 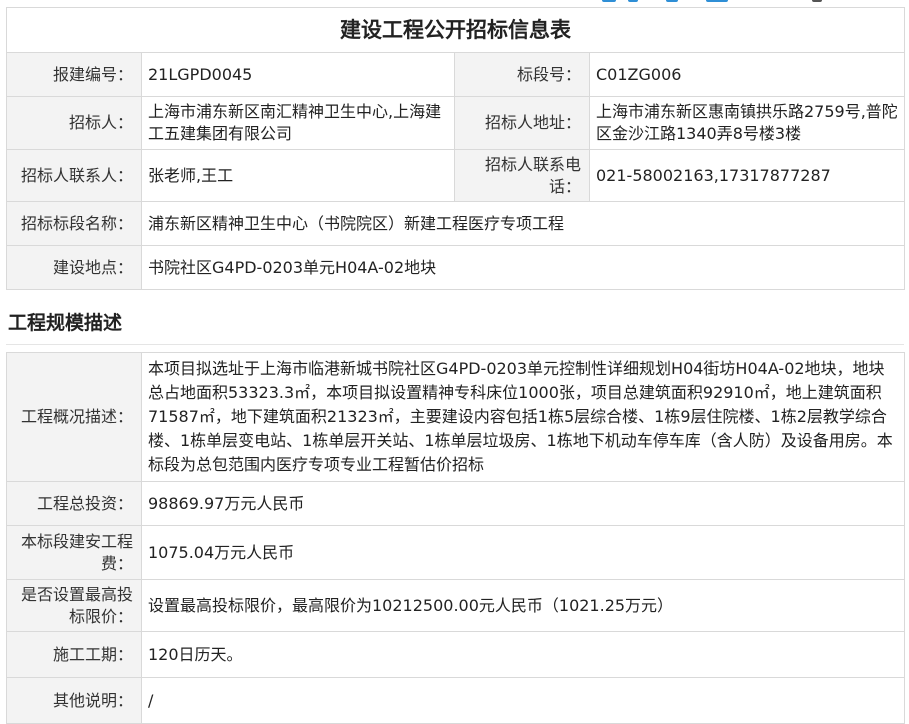 What do you see at coordinates (747, 175) in the screenshot?
I see `contact-phone-value: 021-58002163,17317877287` at bounding box center [747, 175].